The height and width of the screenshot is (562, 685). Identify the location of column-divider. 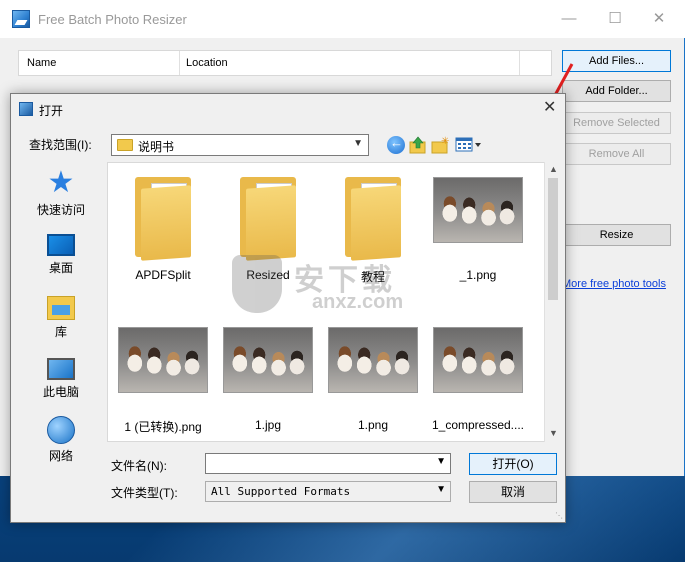
(179, 63).